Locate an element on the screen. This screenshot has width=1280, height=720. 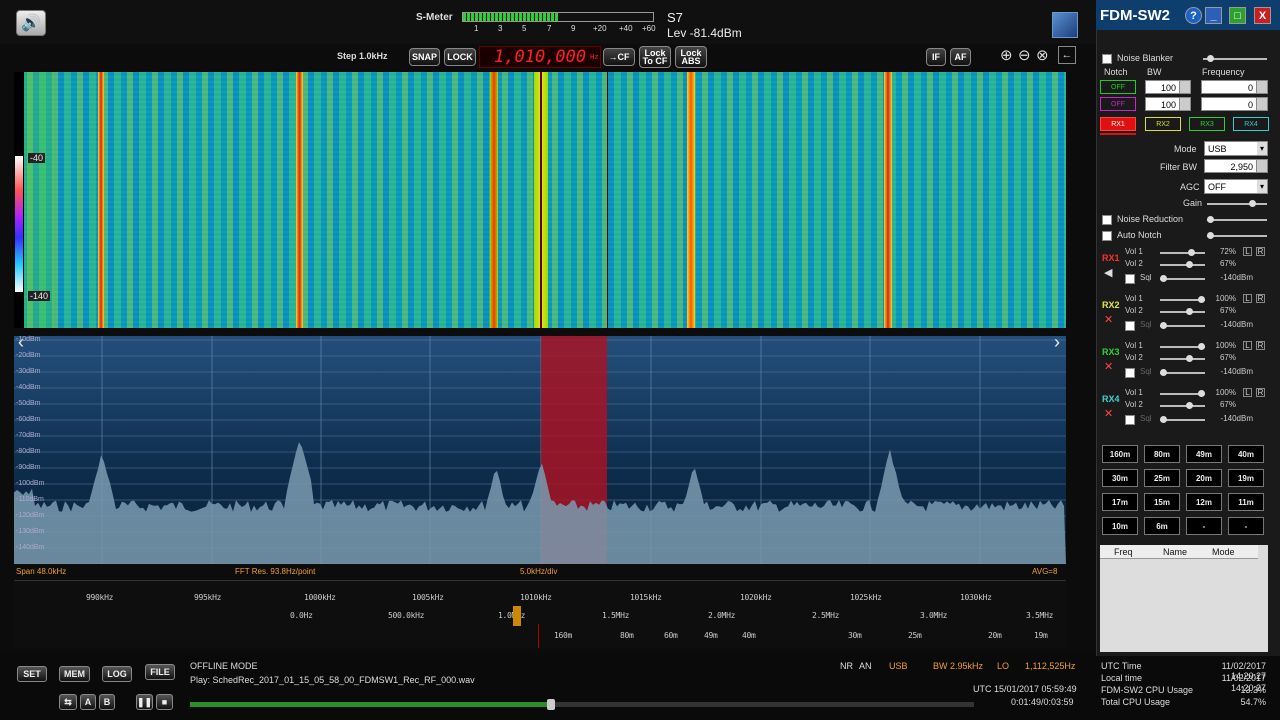
band-button: 160m is located at coordinates (1120, 454).